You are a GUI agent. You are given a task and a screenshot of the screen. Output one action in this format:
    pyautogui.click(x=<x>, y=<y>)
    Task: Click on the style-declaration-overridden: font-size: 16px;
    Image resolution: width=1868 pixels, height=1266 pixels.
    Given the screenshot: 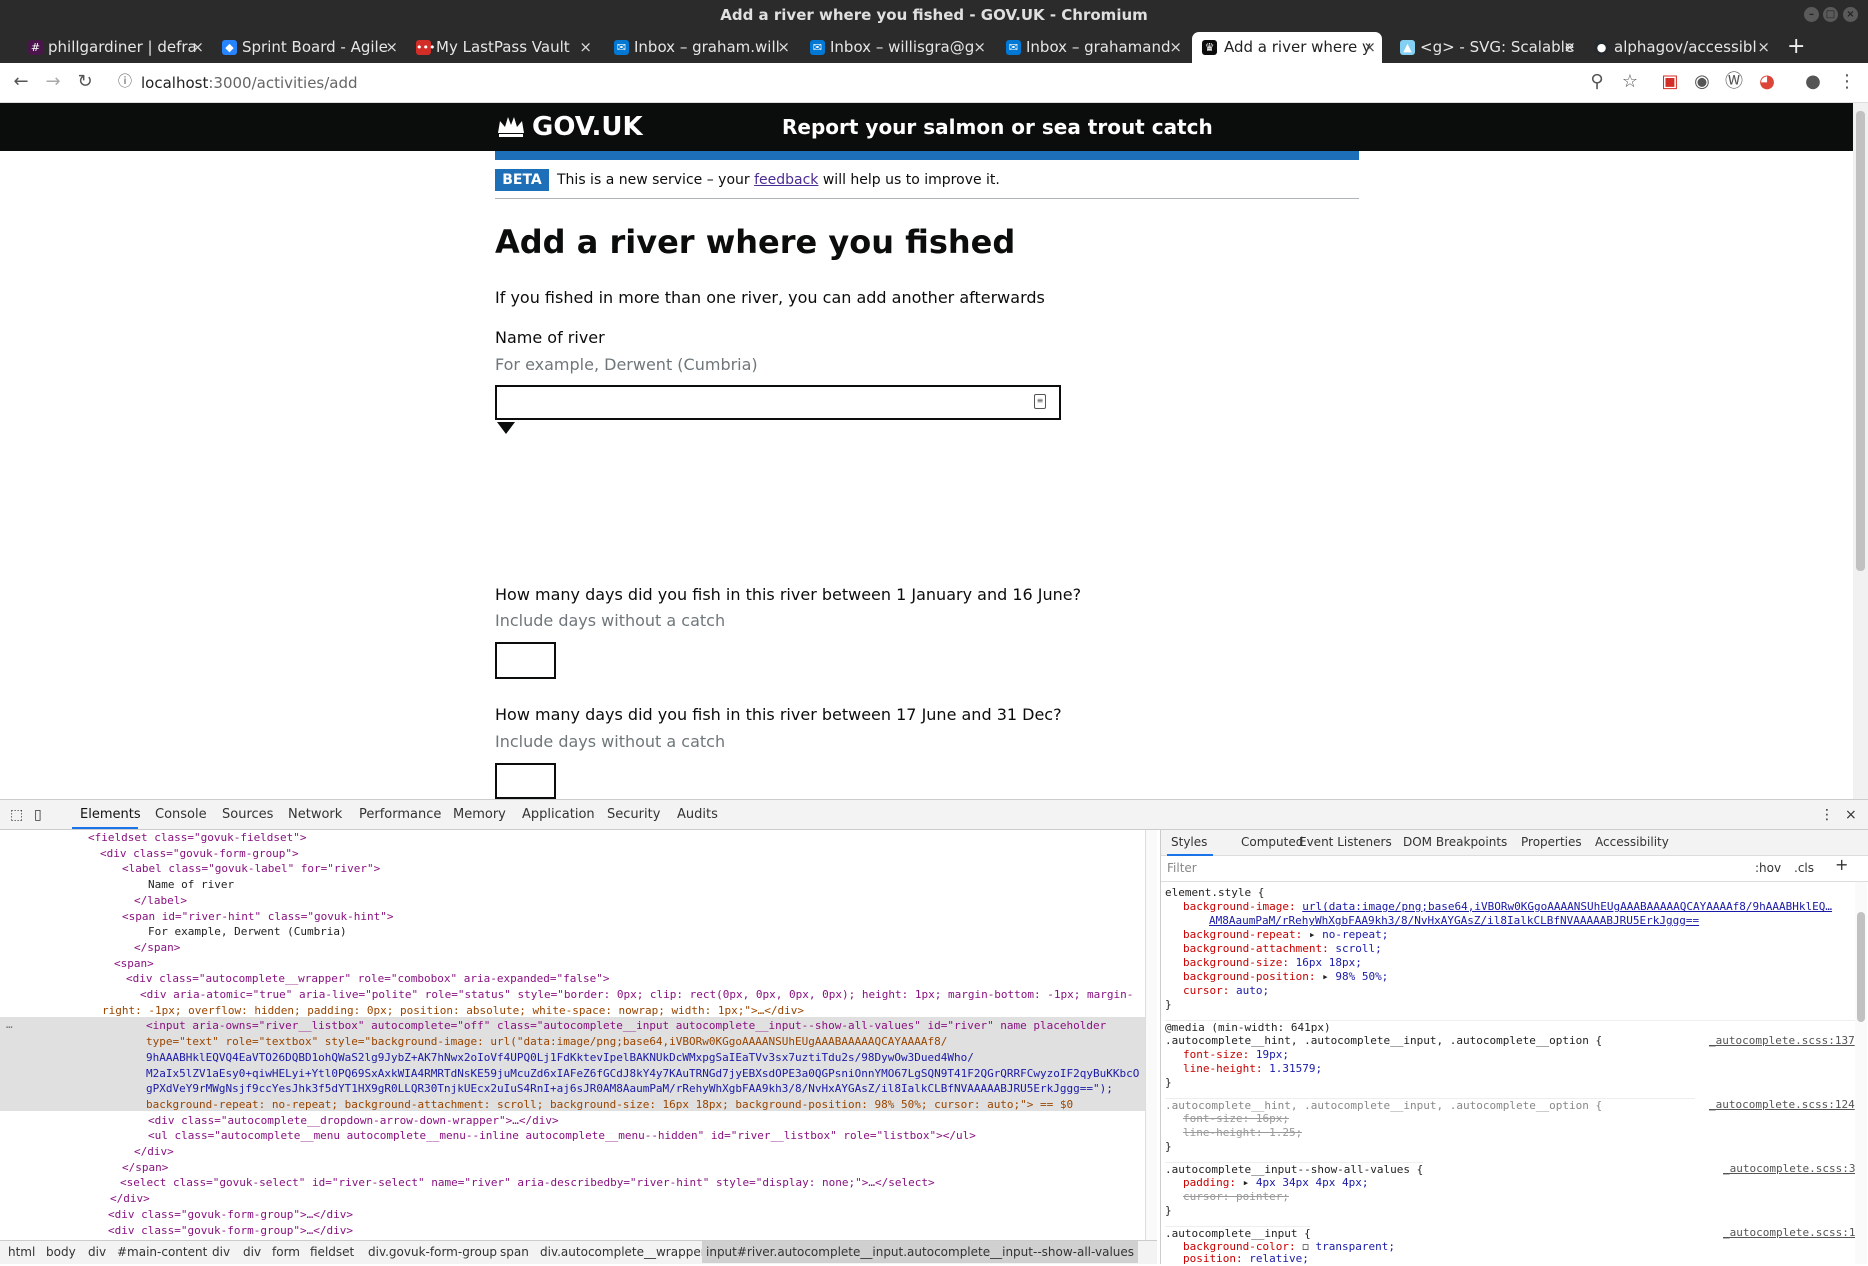 What is the action you would take?
    pyautogui.click(x=1236, y=1119)
    